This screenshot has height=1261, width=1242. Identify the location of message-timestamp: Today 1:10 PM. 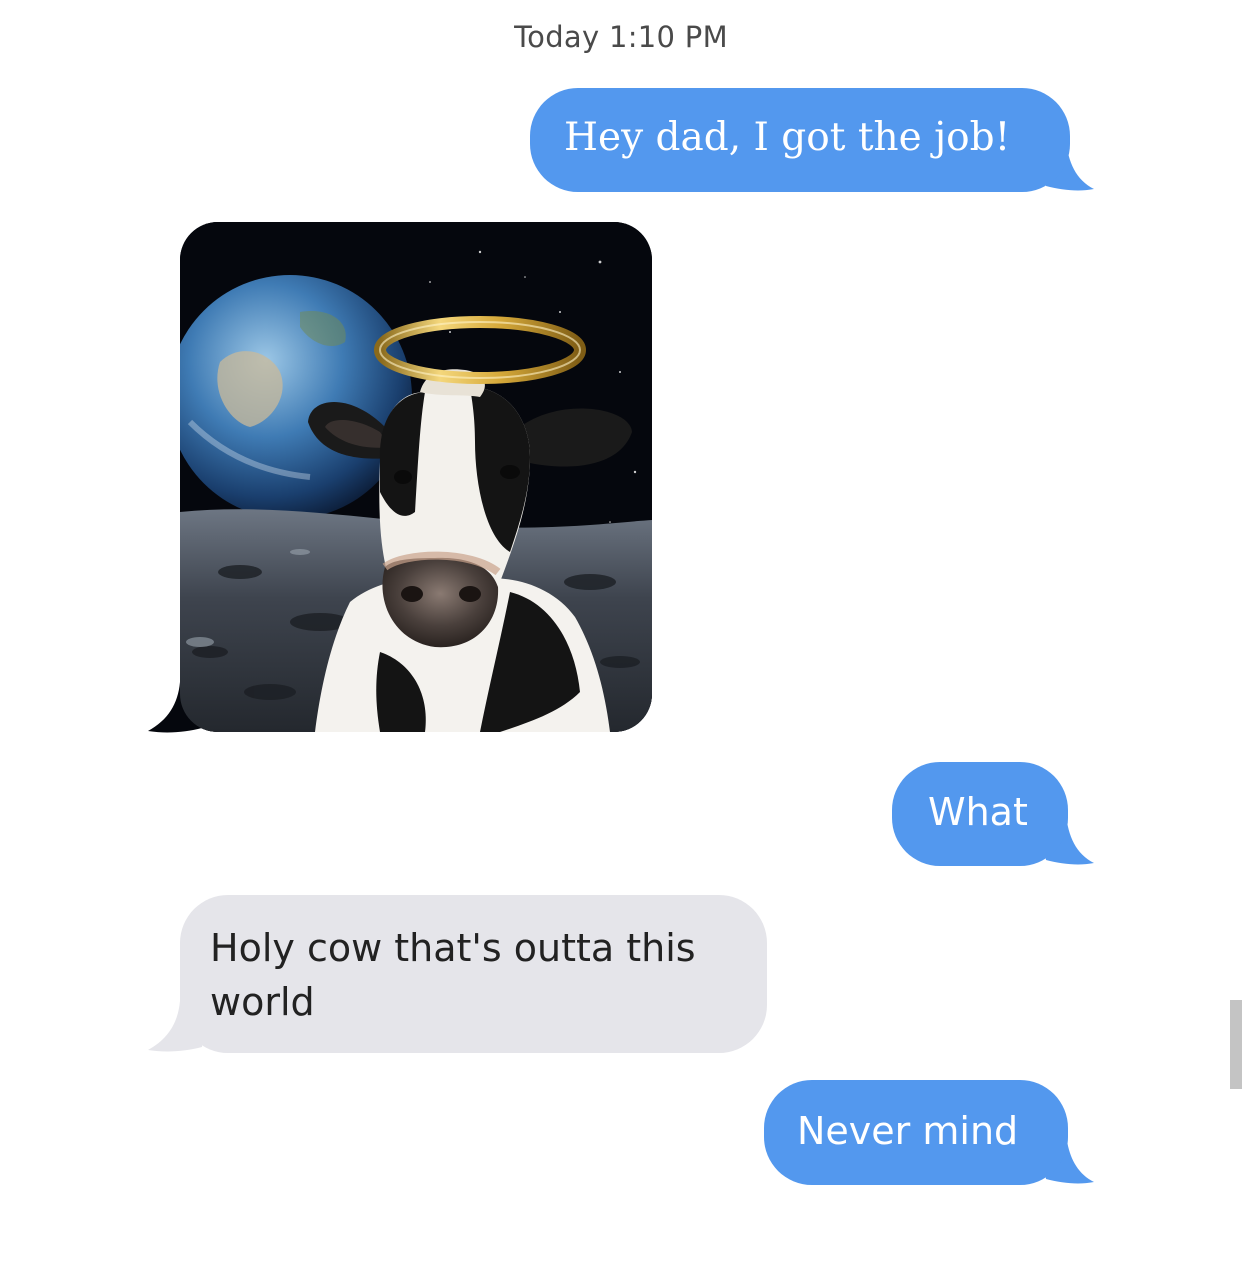
(621, 37).